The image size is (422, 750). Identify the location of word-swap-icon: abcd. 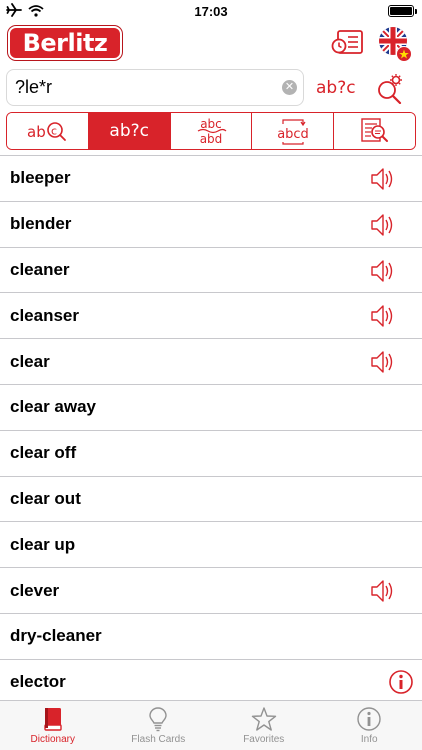
(293, 132).